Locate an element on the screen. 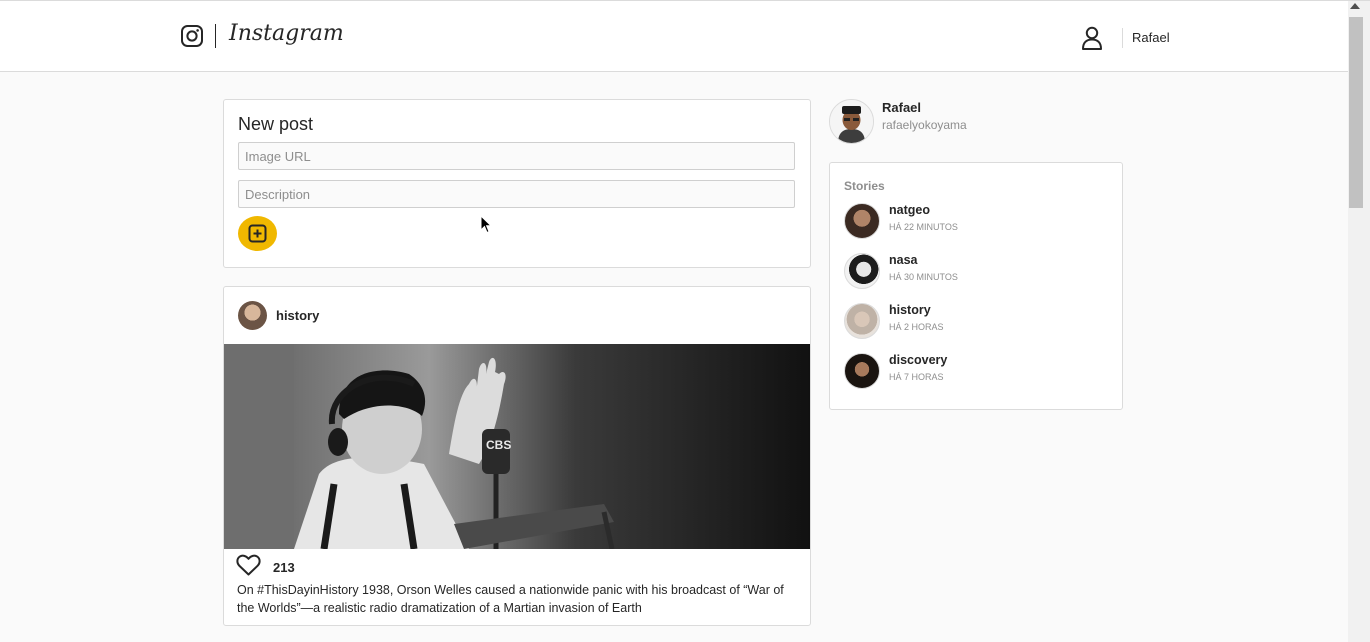 The height and width of the screenshot is (642, 1370). story-timestamp: HÁ 7 HORAS is located at coordinates (916, 377).